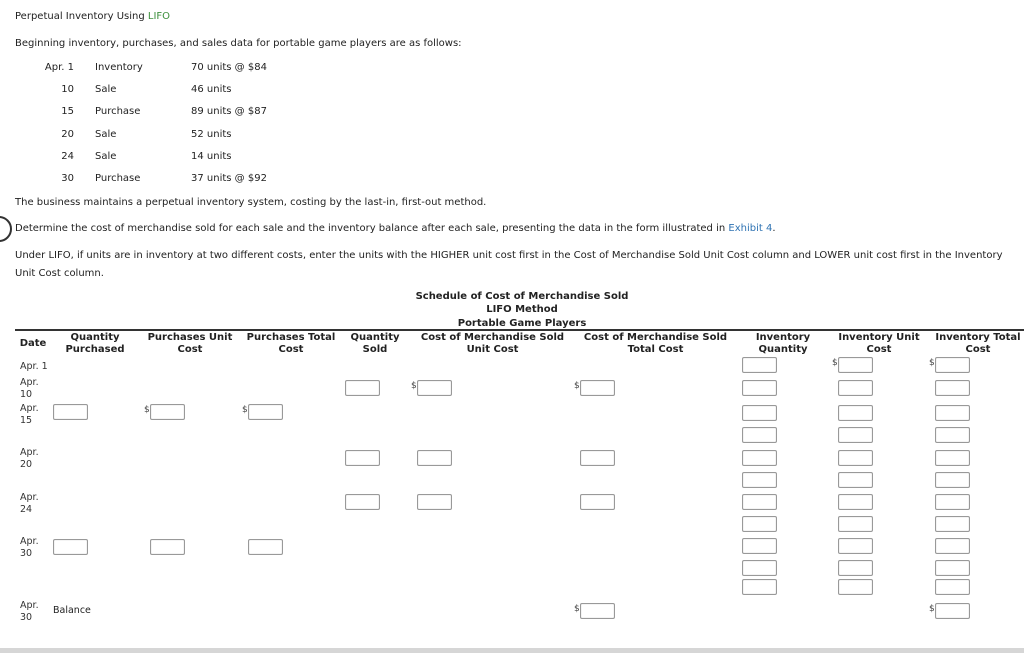  Describe the element at coordinates (434, 458) in the screenshot. I see `apr20-cogs-unit-cost-input` at that location.